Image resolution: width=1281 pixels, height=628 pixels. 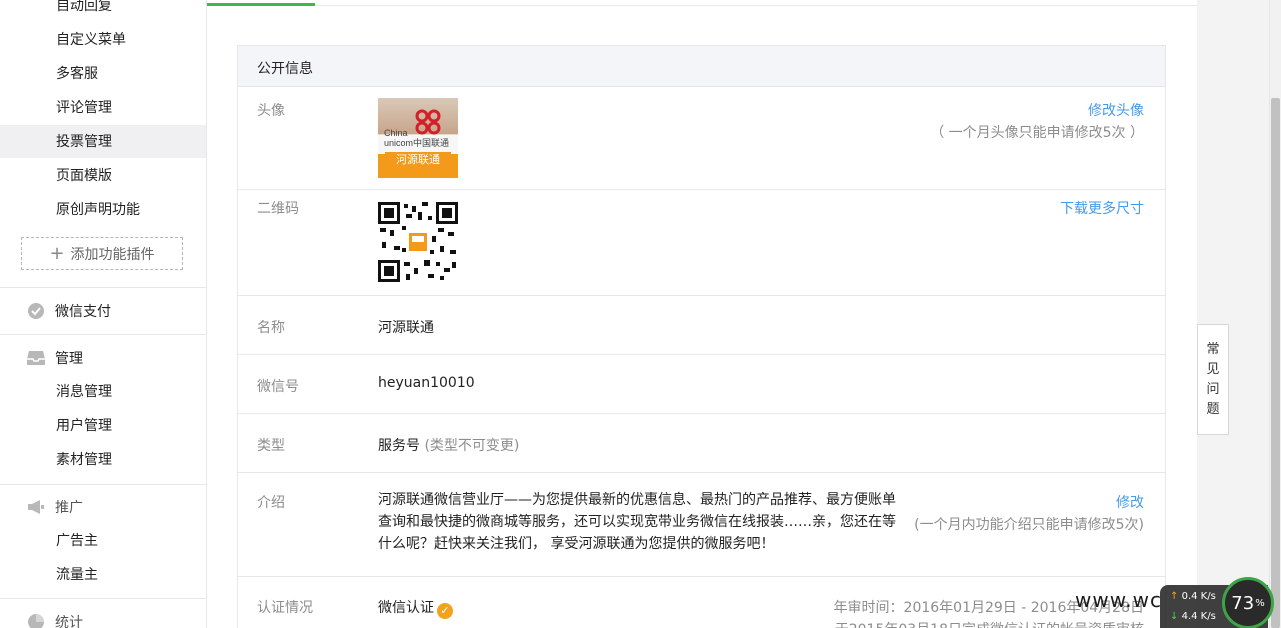 What do you see at coordinates (418, 160) in the screenshot?
I see `avatar-badge: 河源联通` at bounding box center [418, 160].